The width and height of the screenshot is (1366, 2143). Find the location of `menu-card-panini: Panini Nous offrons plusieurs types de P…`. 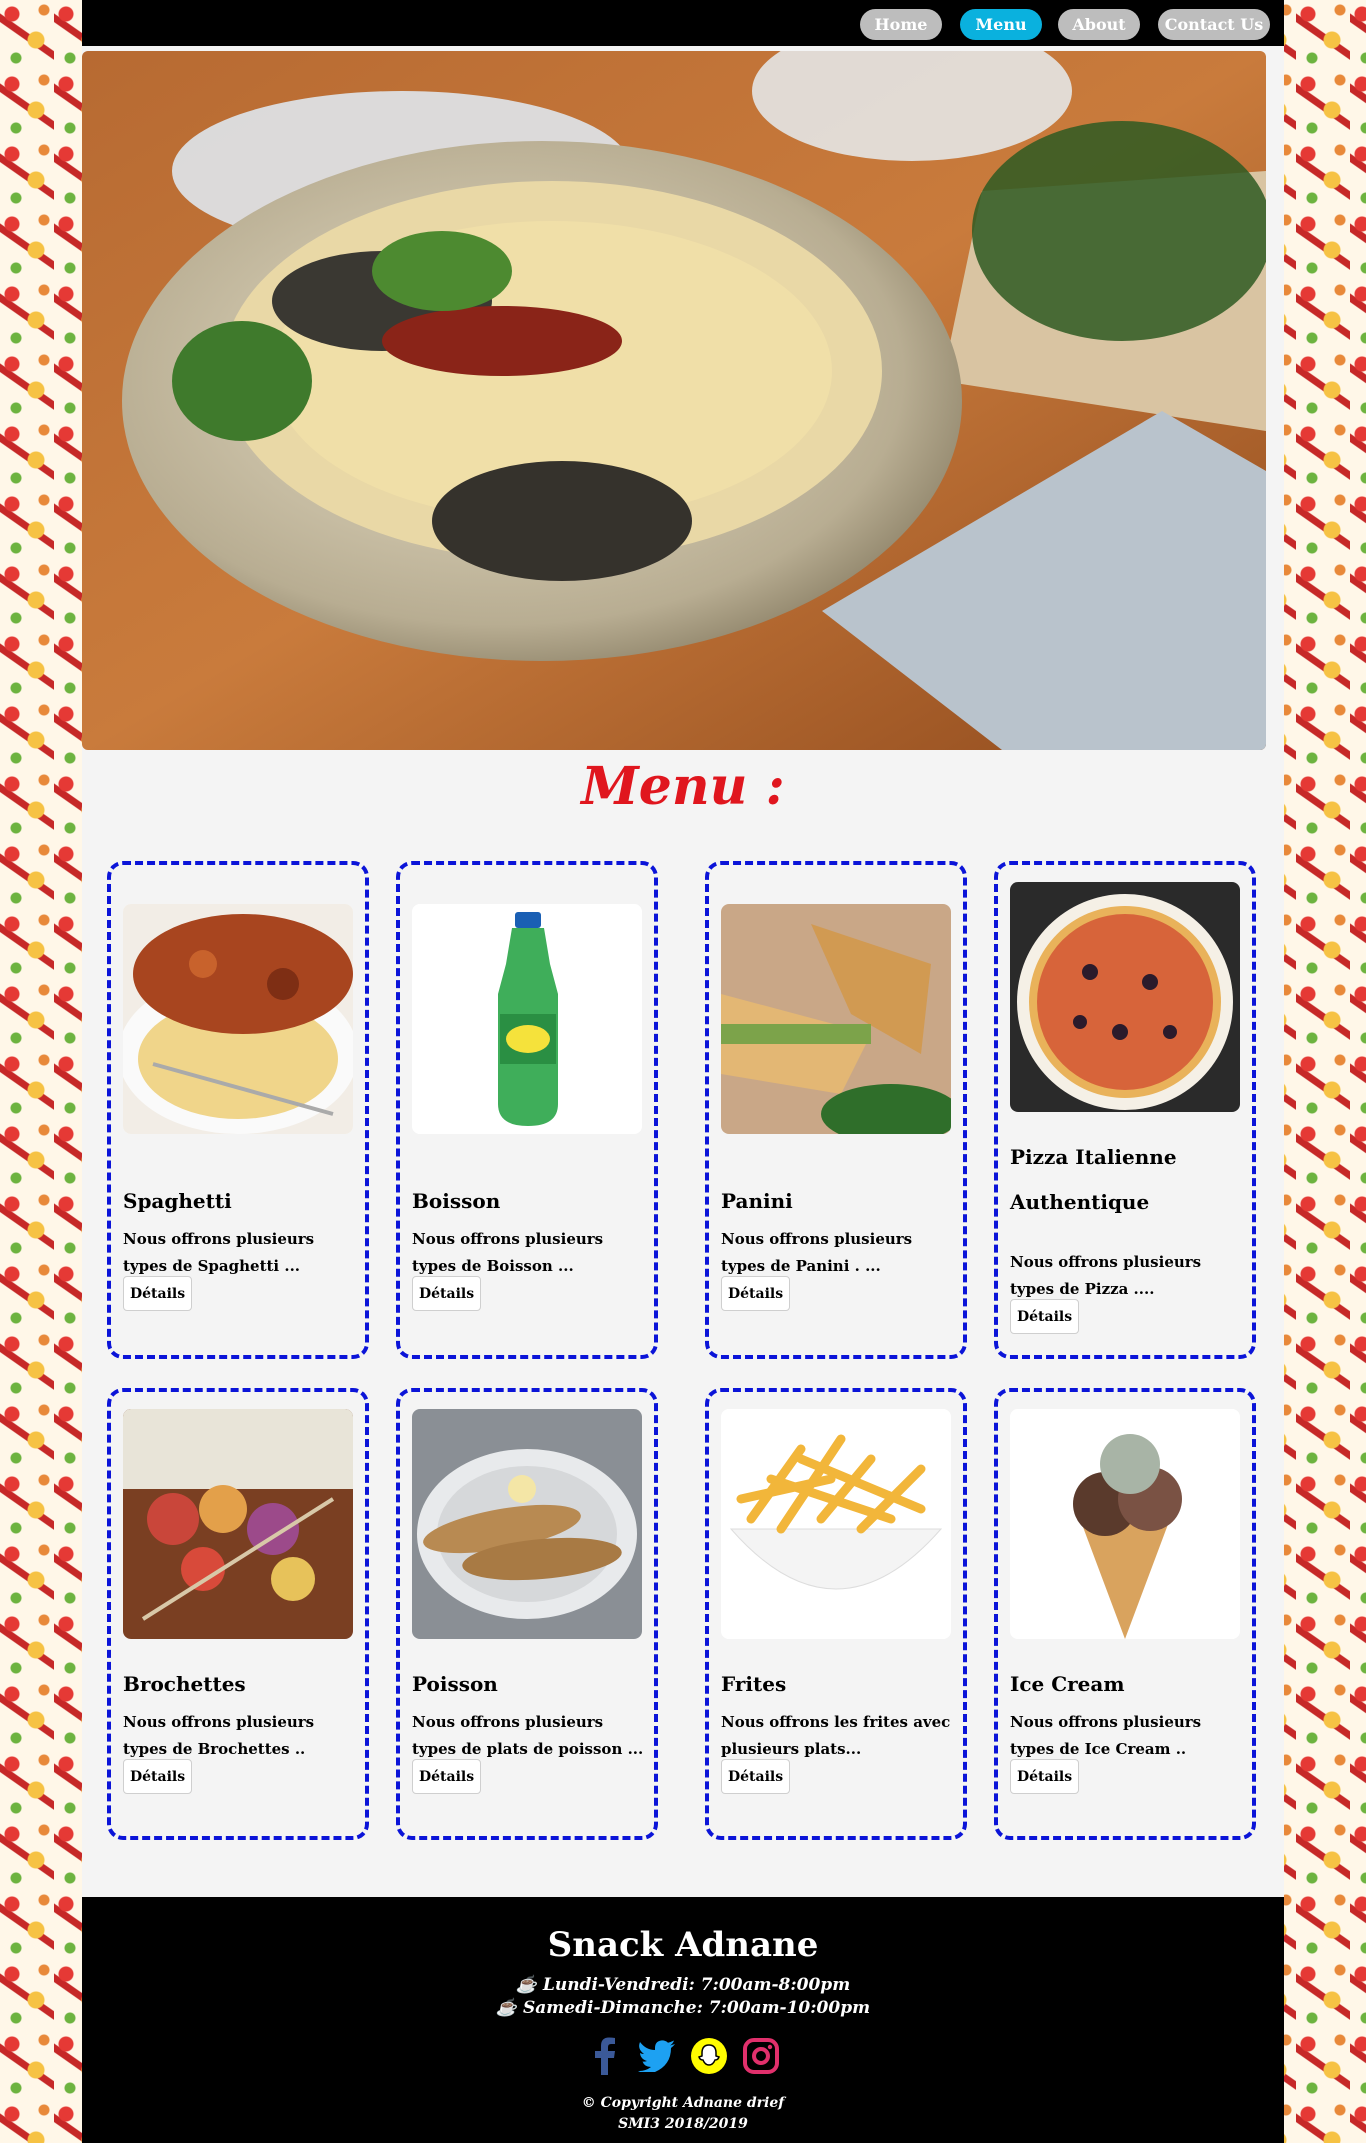

menu-card-panini: Panini Nous offrons plusieurs types de P… is located at coordinates (836, 1110).